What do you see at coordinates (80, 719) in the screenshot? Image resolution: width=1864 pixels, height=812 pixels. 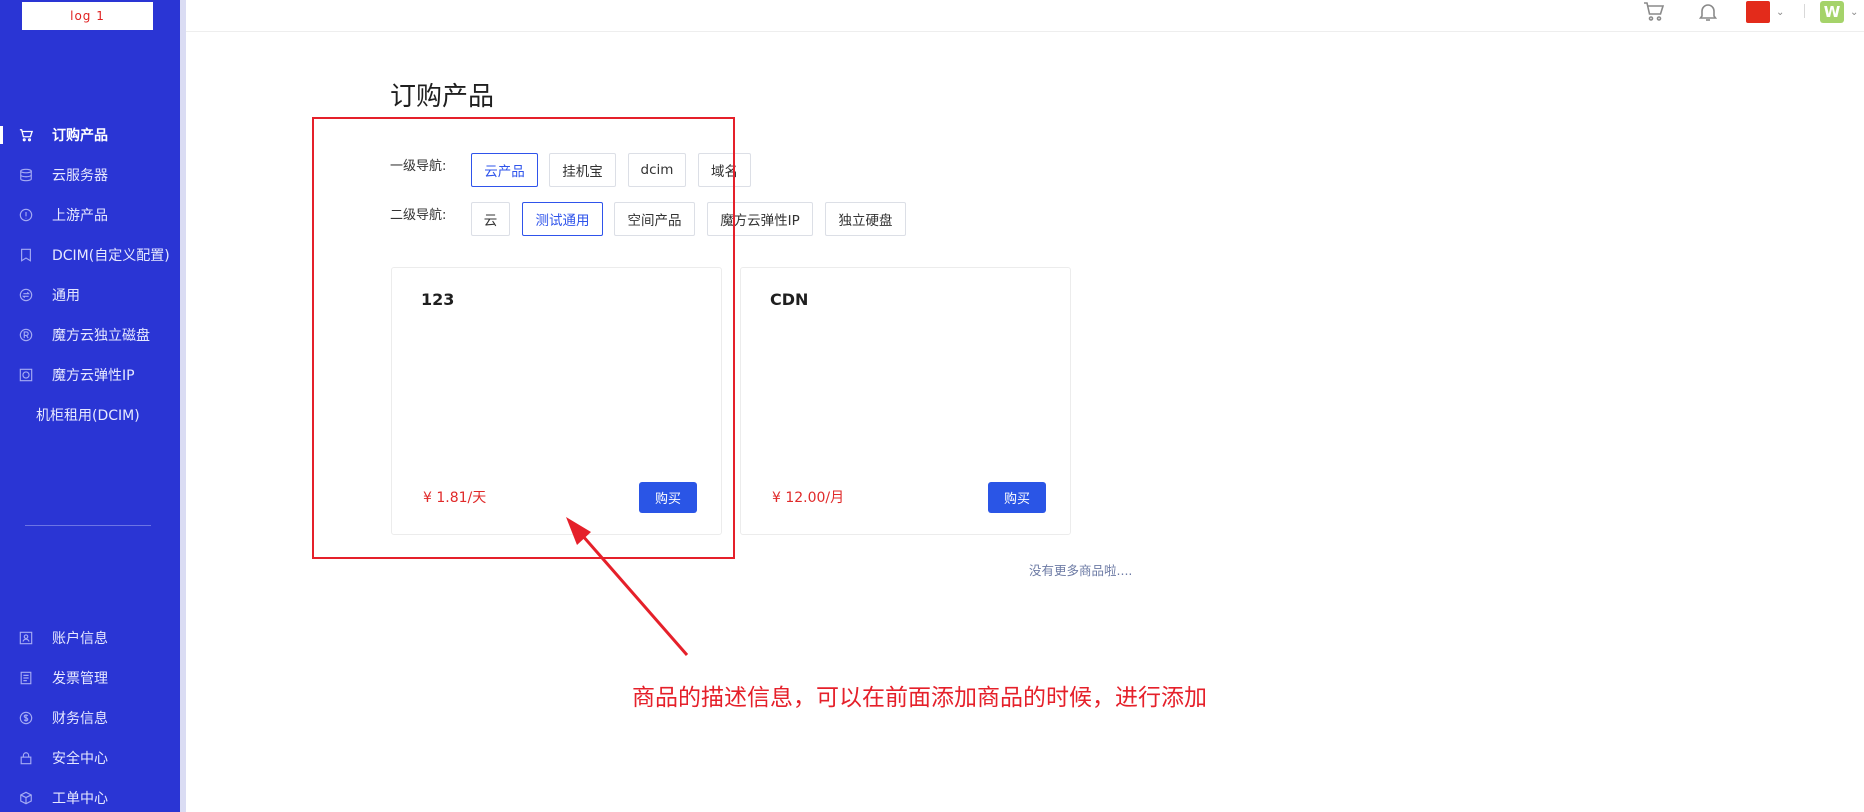 I see `sidebar-item-label: 财务信息` at bounding box center [80, 719].